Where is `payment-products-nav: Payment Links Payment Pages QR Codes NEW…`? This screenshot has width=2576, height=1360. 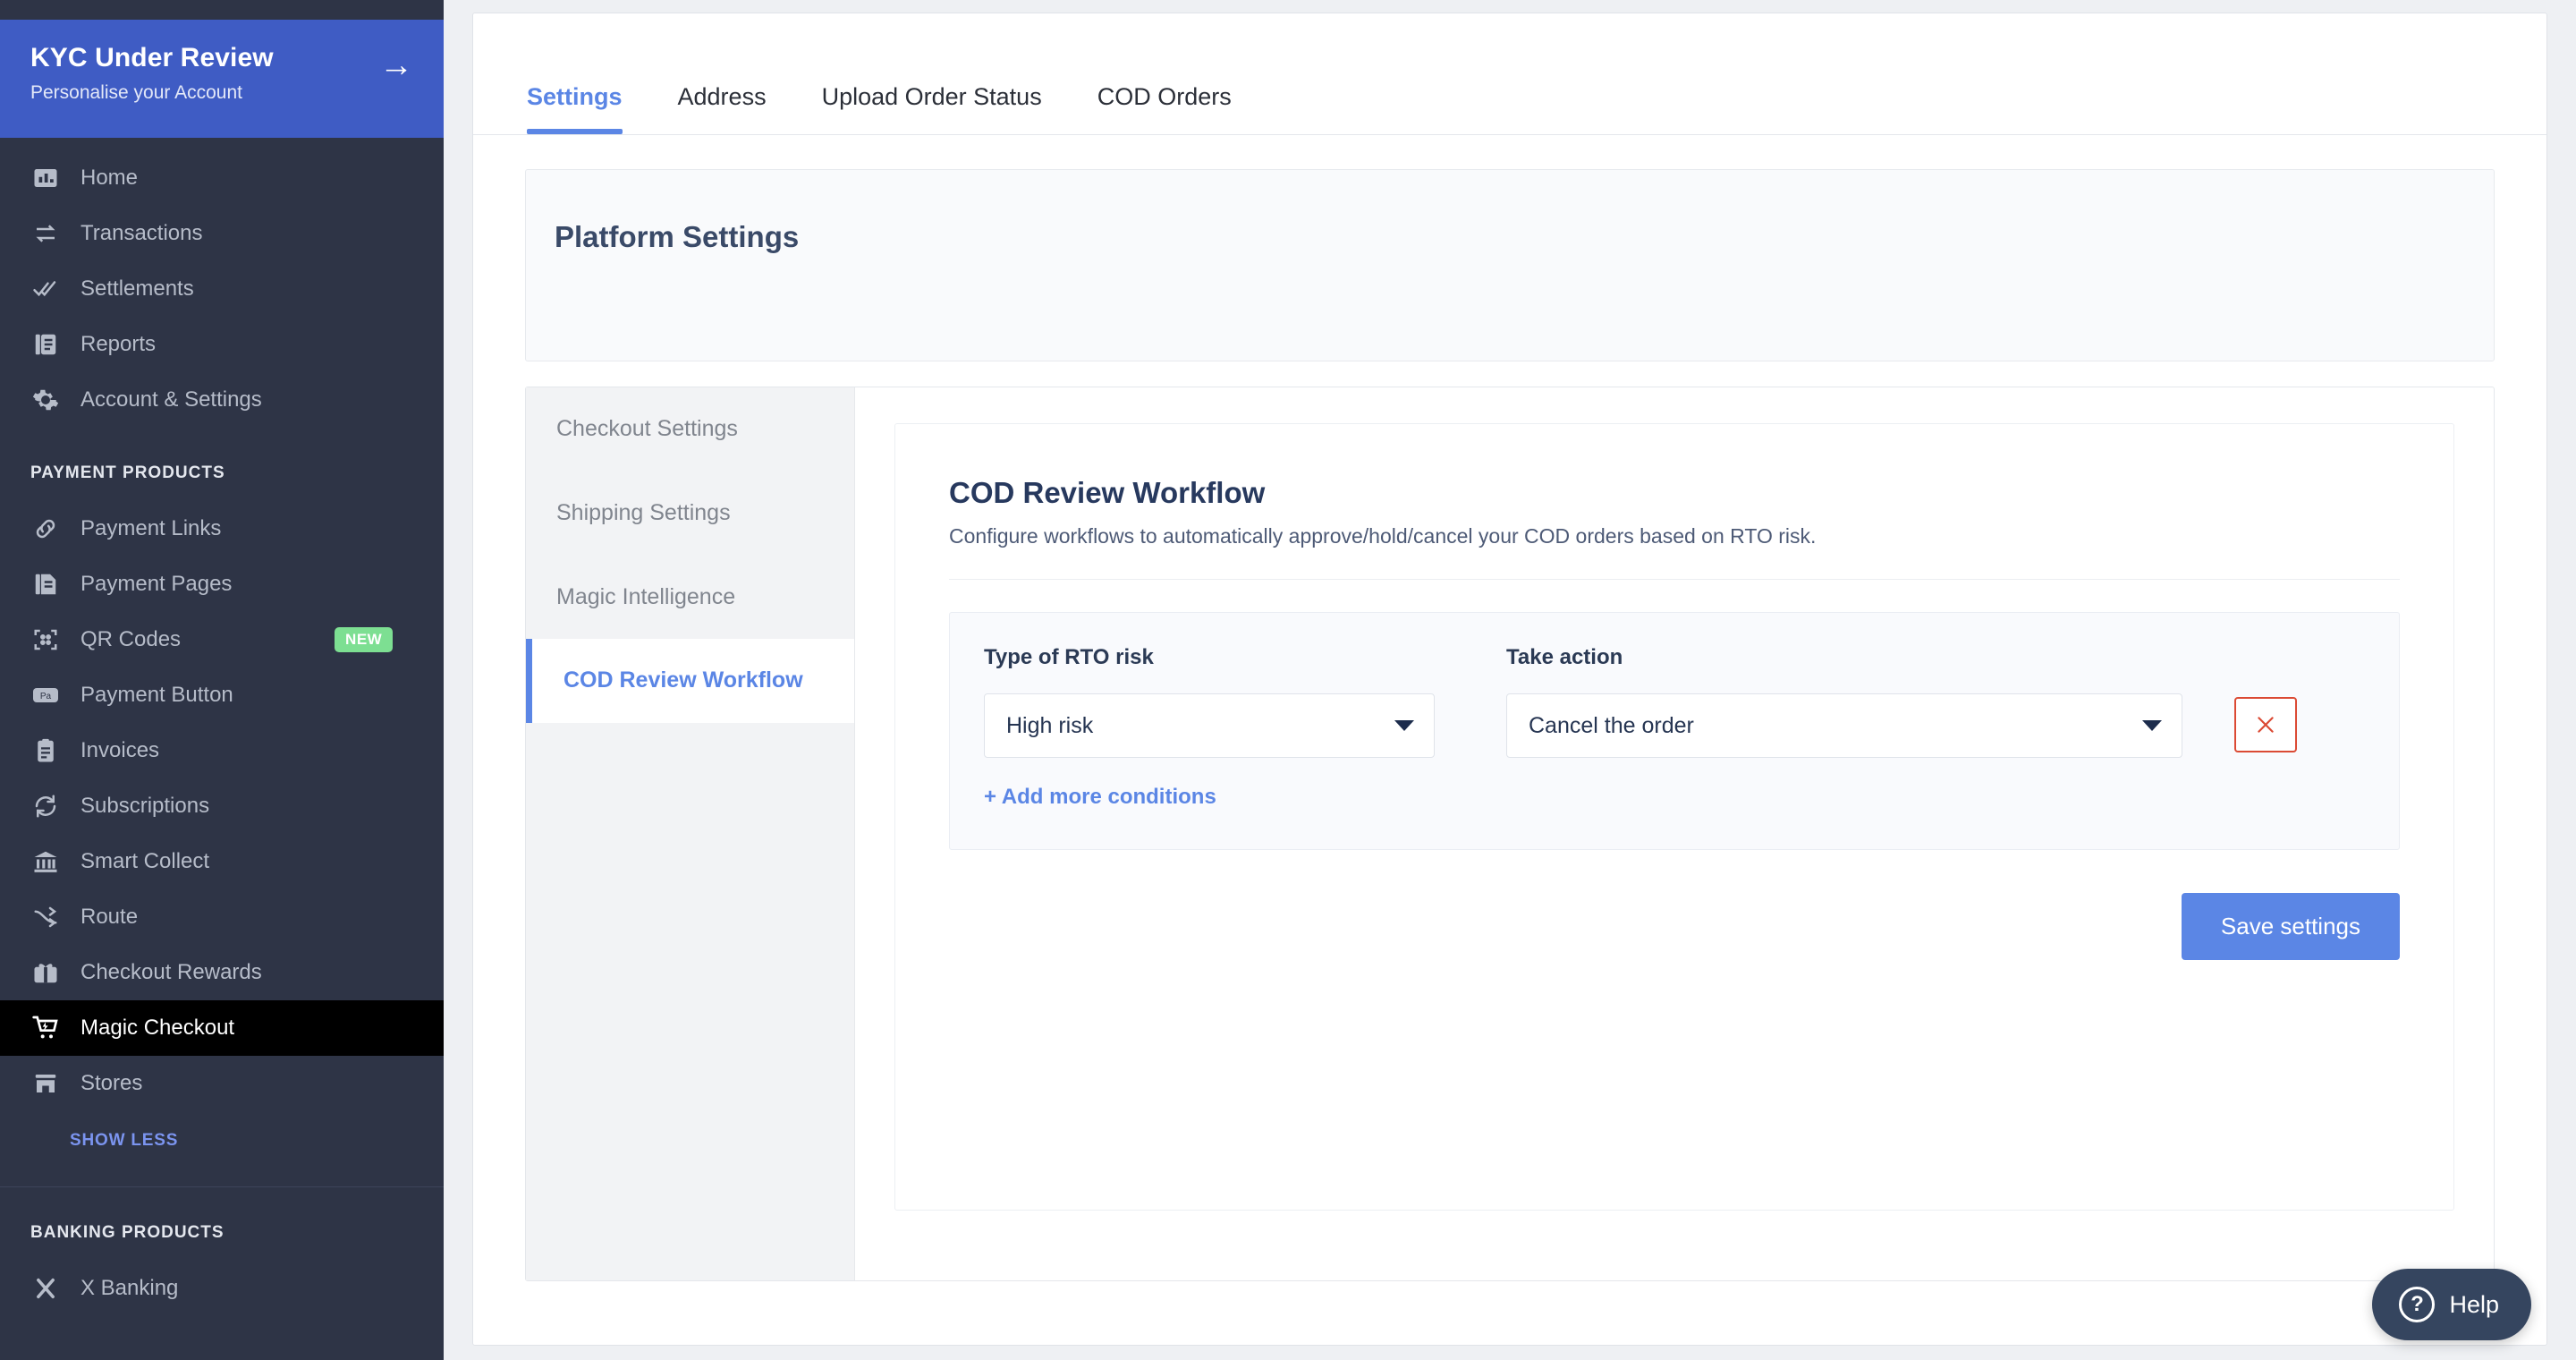 payment-products-nav: Payment Links Payment Pages QR Codes NEW… is located at coordinates (222, 806).